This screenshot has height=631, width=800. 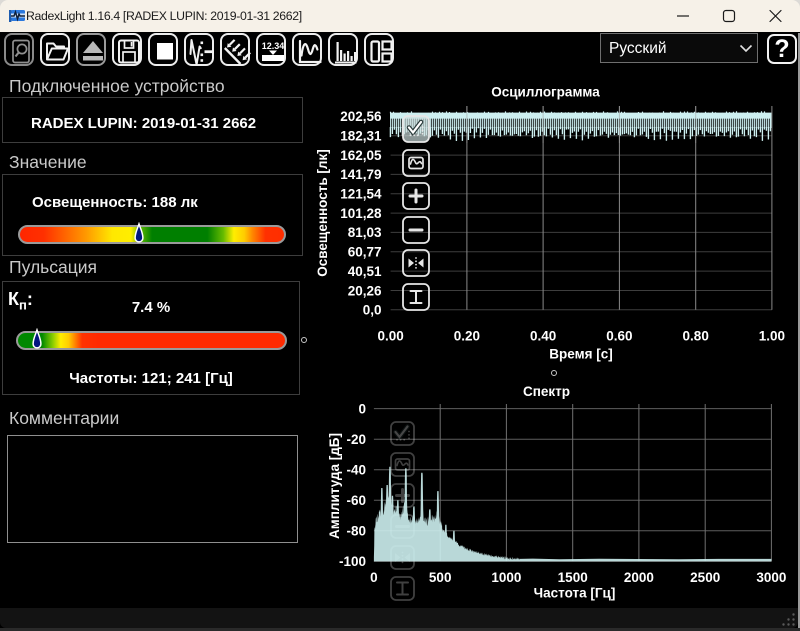 What do you see at coordinates (365, 271) in the screenshot?
I see `svg-text: 40,51` at bounding box center [365, 271].